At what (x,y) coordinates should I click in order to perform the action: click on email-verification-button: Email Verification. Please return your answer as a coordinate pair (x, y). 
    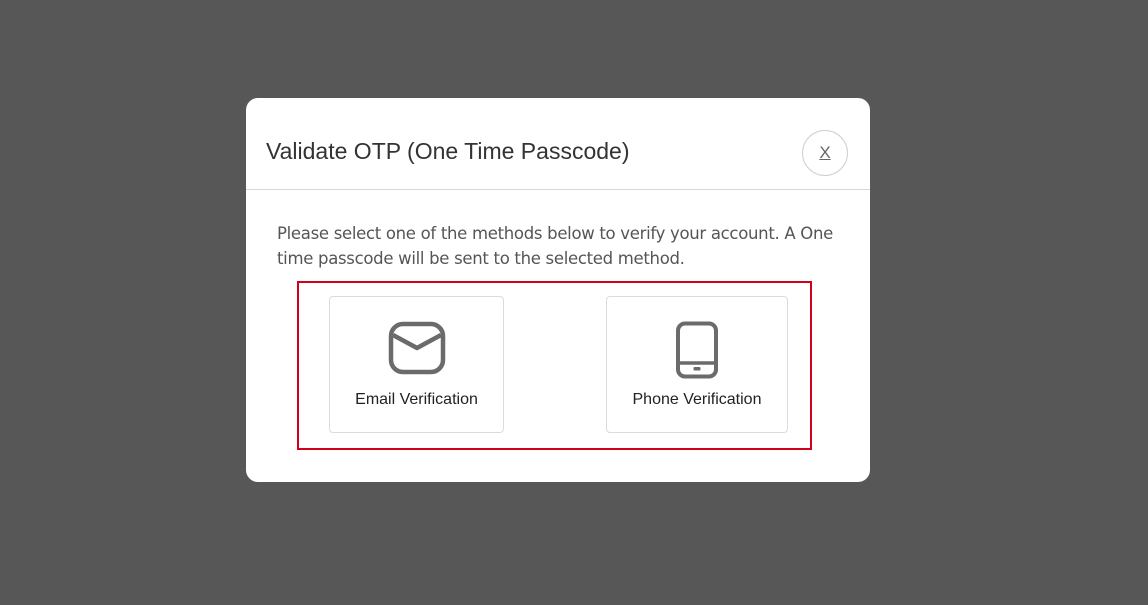
    Looking at the image, I should click on (416, 364).